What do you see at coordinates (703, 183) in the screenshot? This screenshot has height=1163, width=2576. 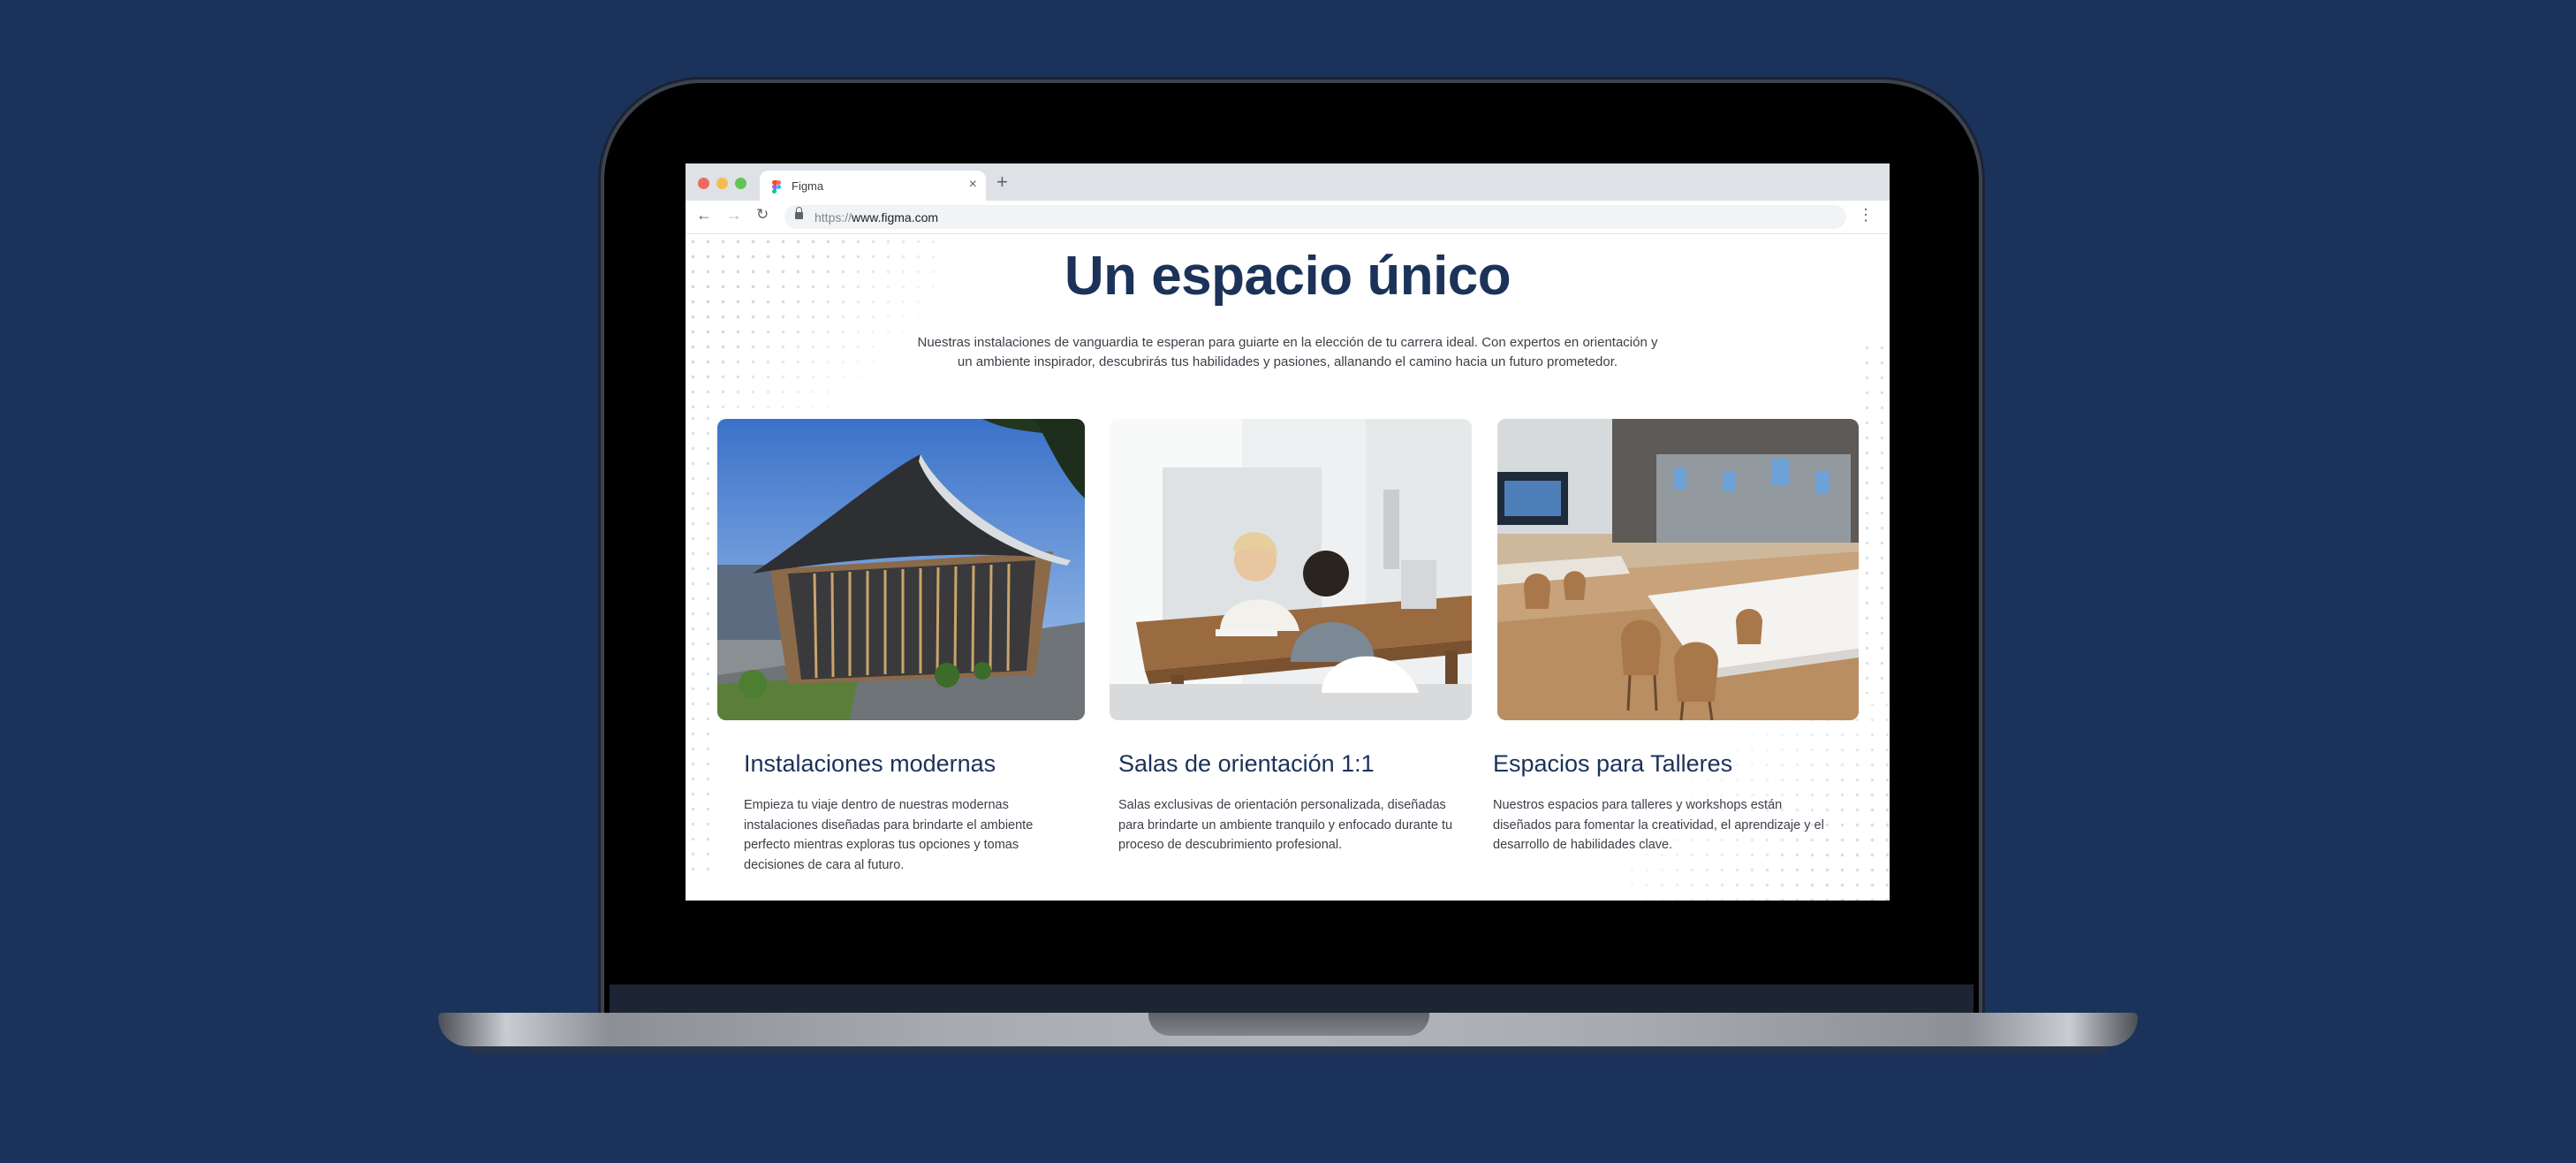 I see `close-window-button` at bounding box center [703, 183].